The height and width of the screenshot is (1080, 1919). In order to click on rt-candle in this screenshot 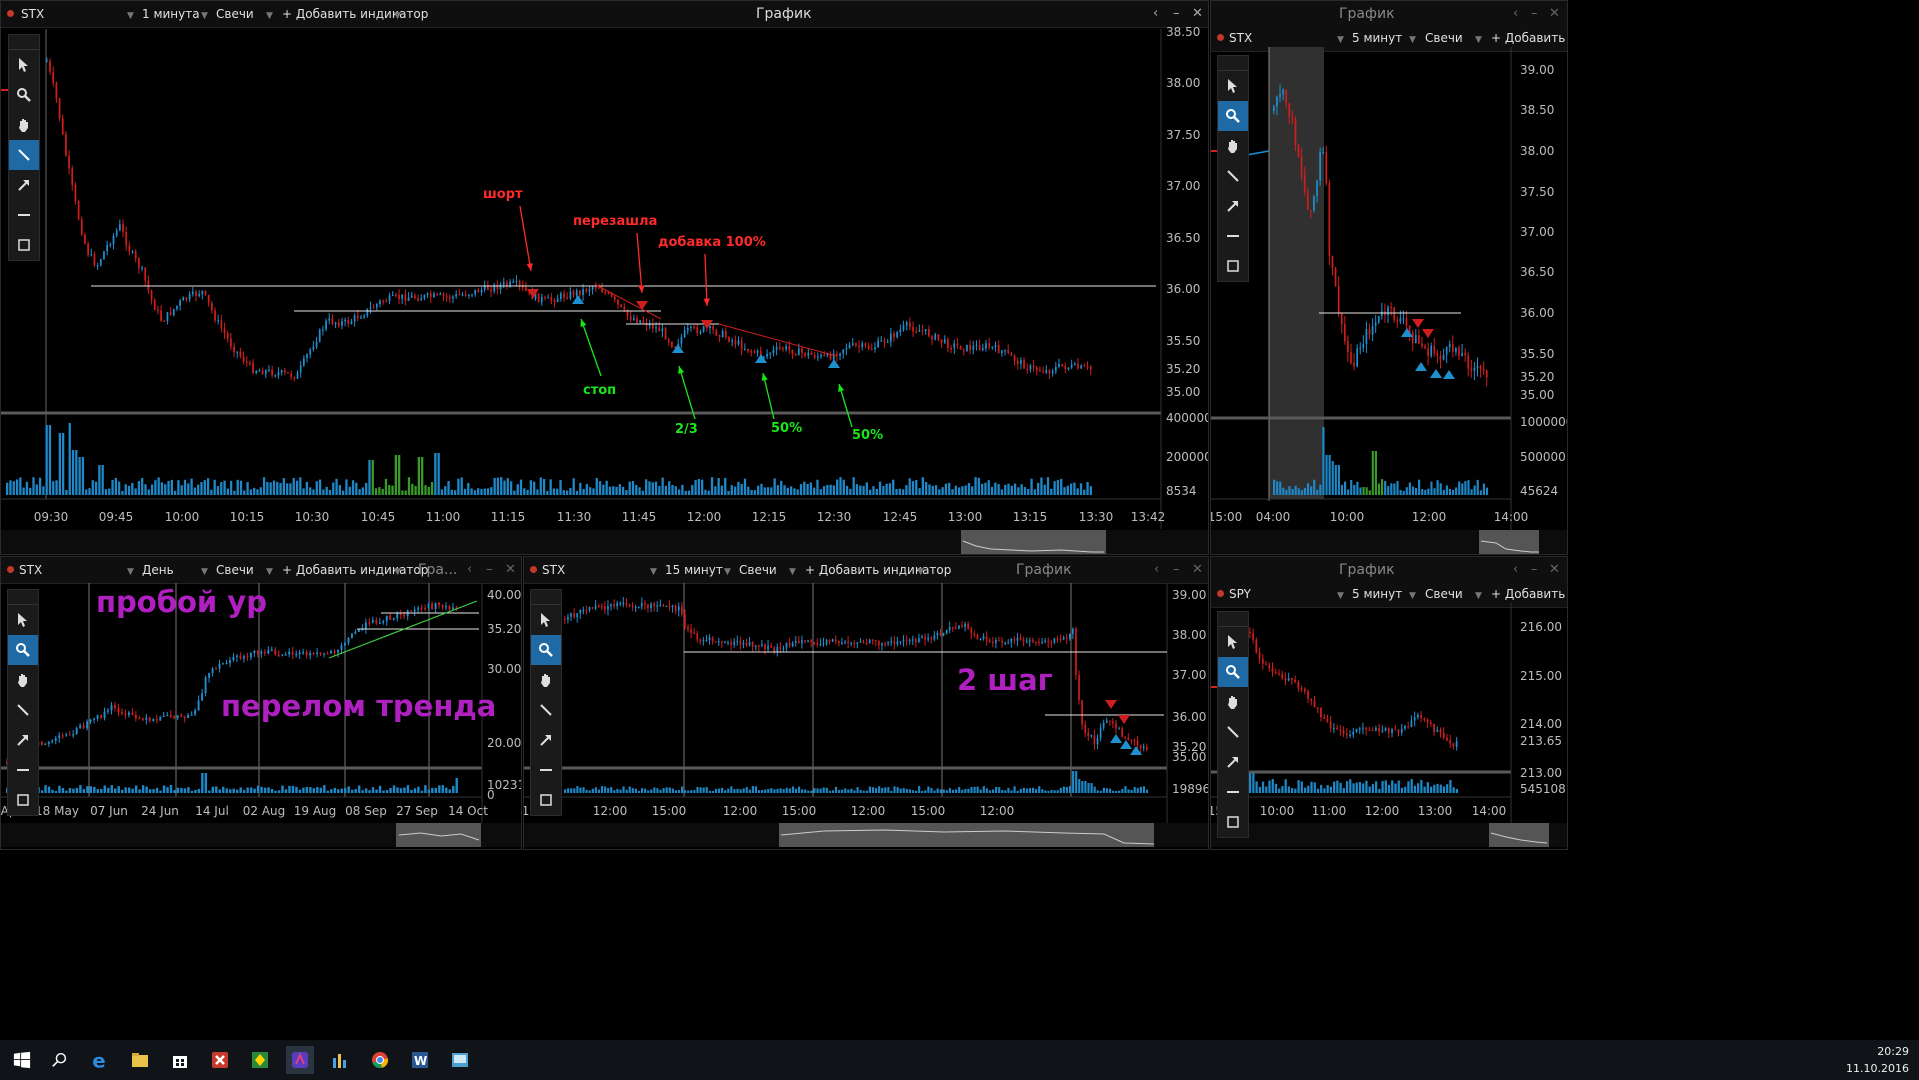, I will do `click(1452, 348)`.